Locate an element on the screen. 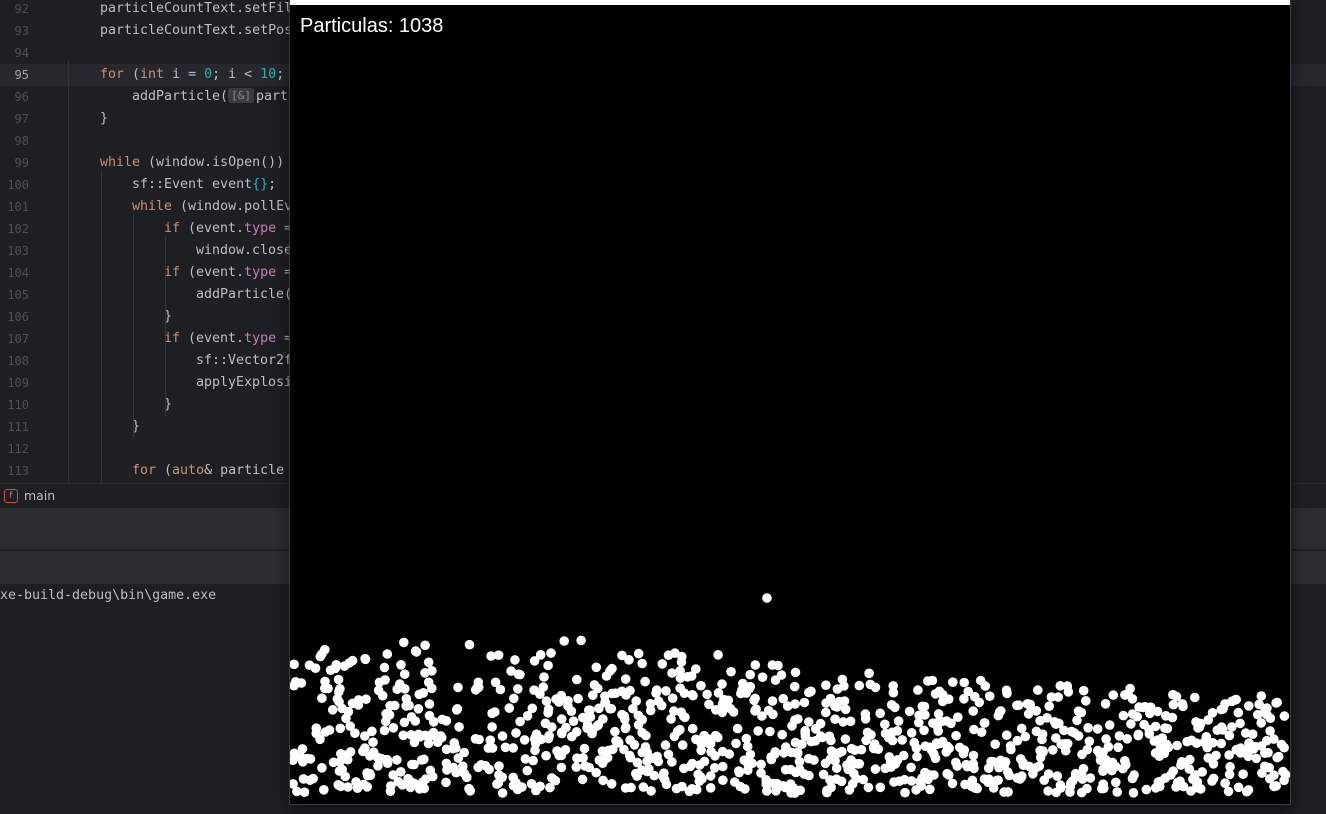 This screenshot has width=1326, height=814. code-token: i = is located at coordinates (184, 74).